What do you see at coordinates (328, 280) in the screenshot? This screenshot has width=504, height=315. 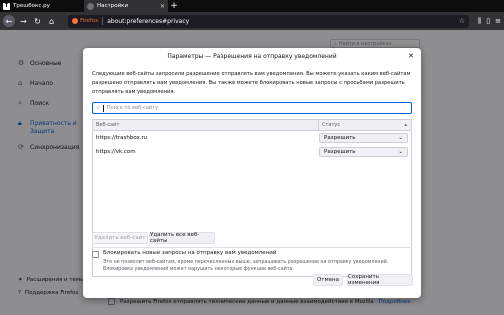 I see `cancel-button: Отмена` at bounding box center [328, 280].